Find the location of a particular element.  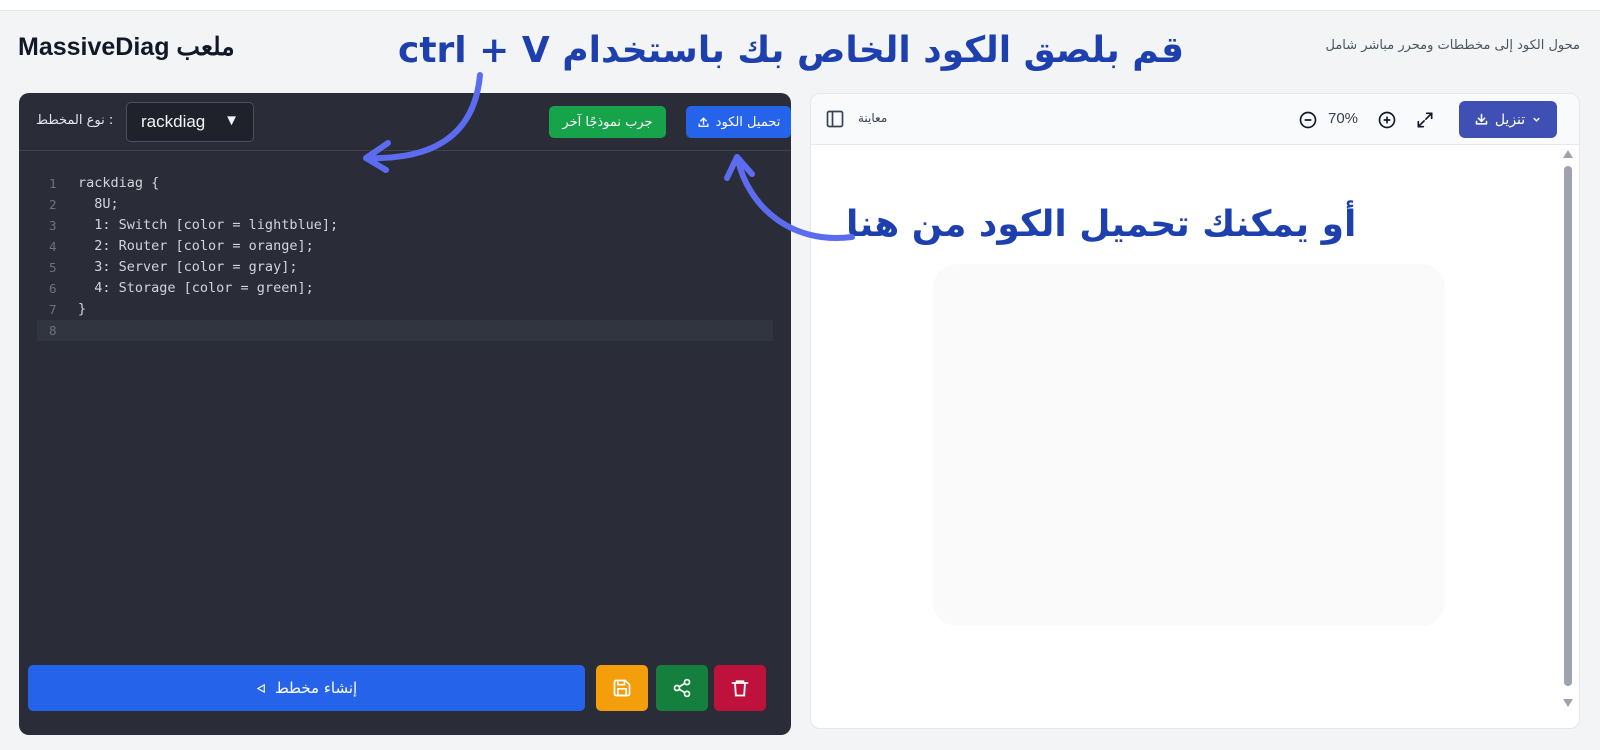

download-label: تنزيل is located at coordinates (1510, 119).